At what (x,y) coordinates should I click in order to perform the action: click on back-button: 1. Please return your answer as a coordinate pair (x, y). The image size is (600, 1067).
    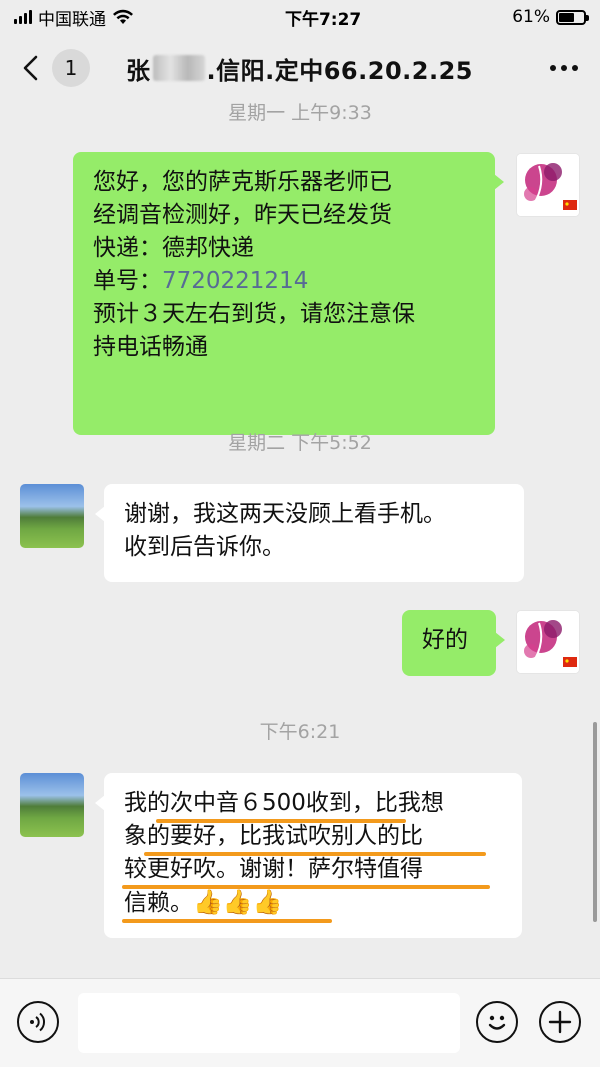
    Looking at the image, I should click on (54, 68).